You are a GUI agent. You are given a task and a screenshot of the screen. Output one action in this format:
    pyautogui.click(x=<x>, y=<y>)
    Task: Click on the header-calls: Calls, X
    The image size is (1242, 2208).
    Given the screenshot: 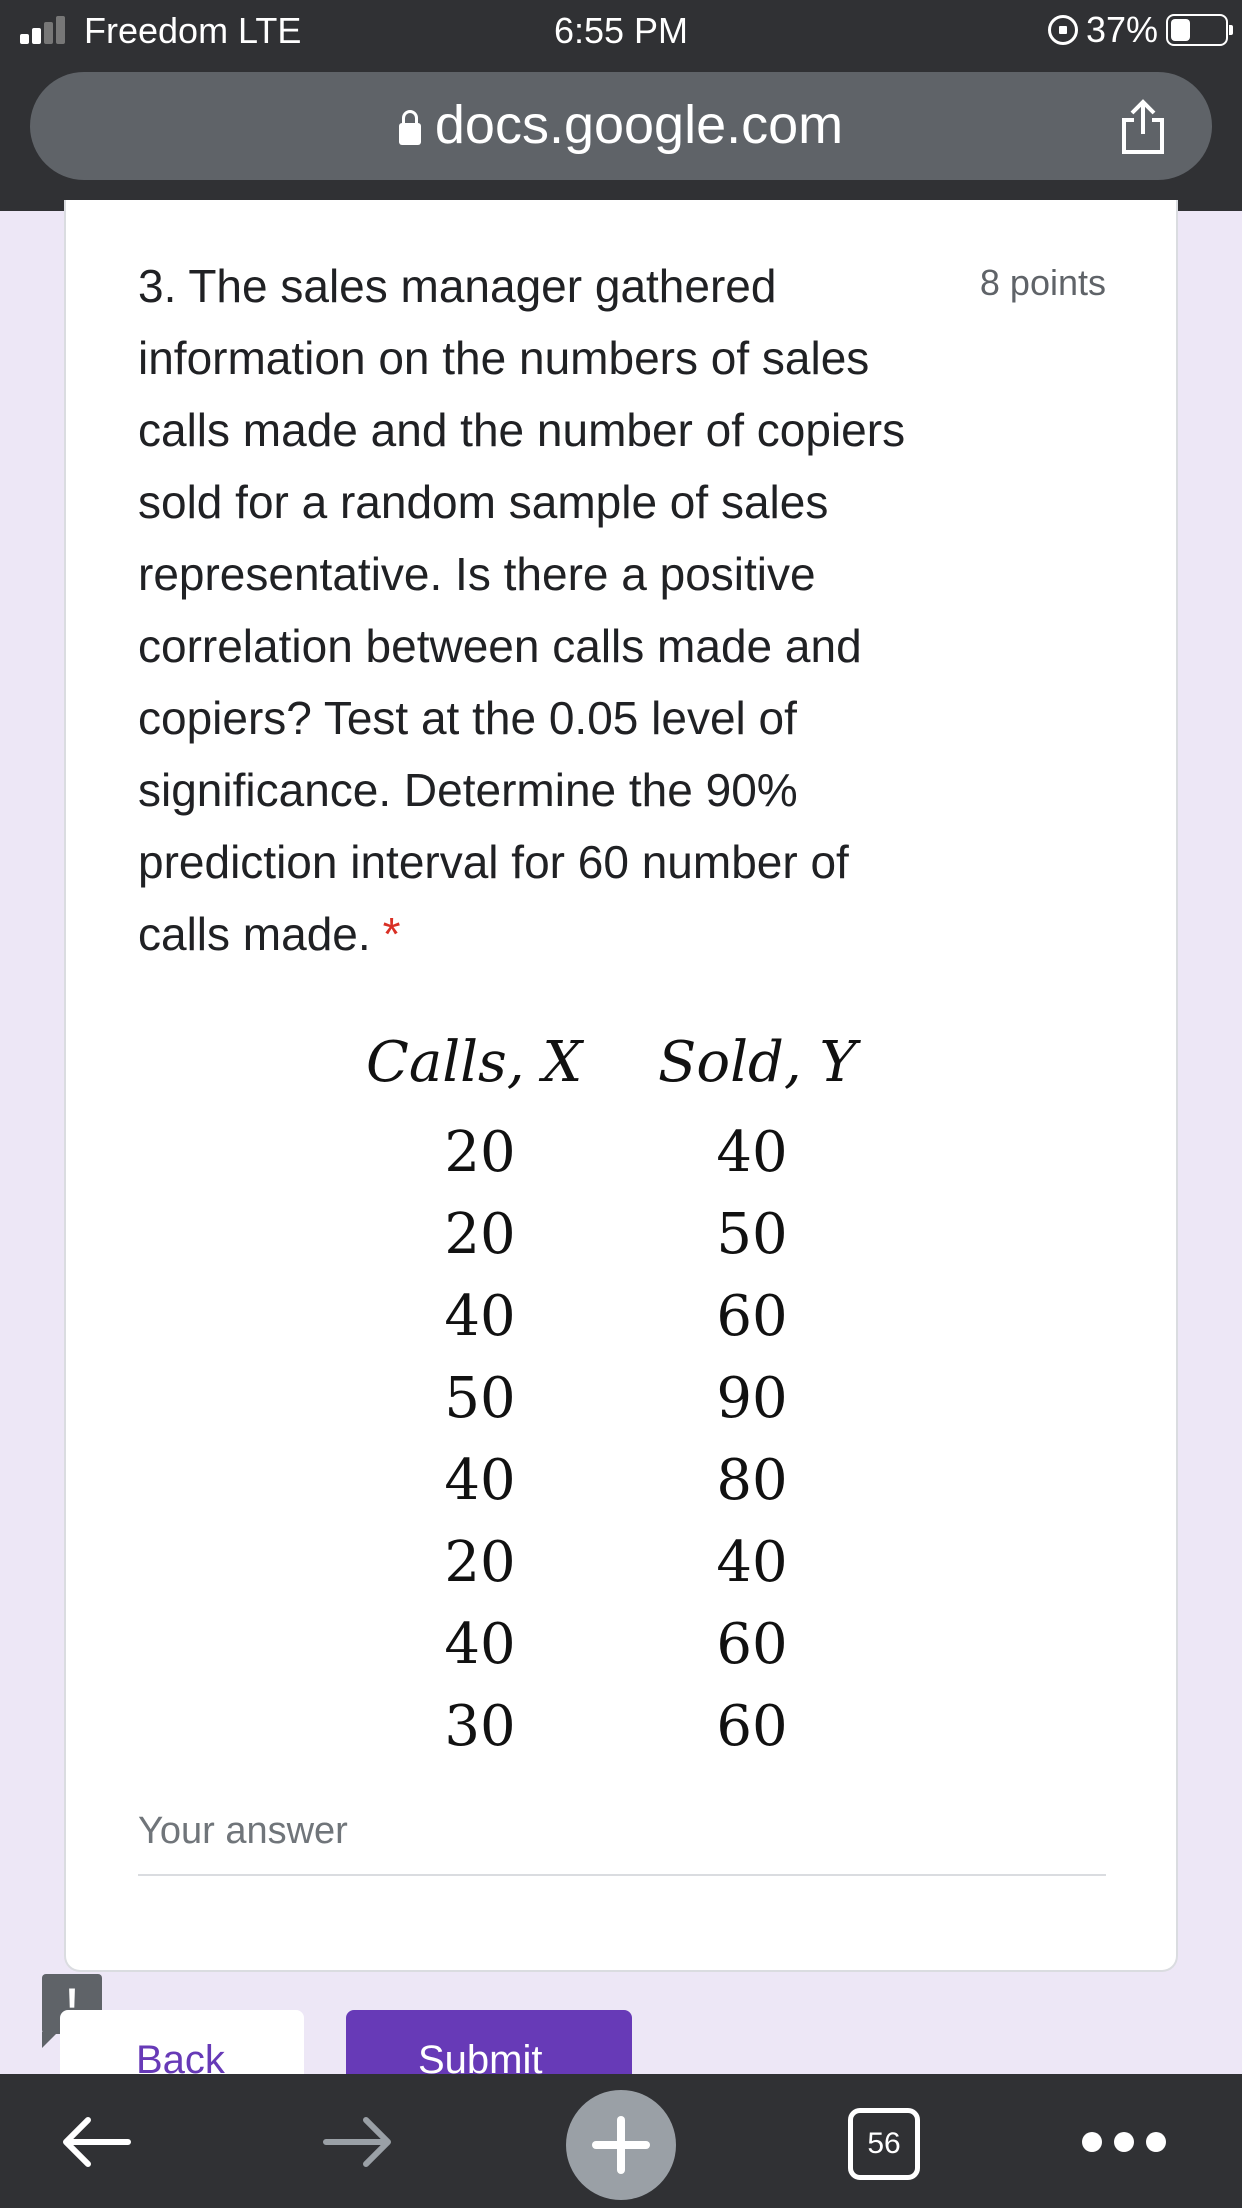 What is the action you would take?
    pyautogui.click(x=474, y=1062)
    